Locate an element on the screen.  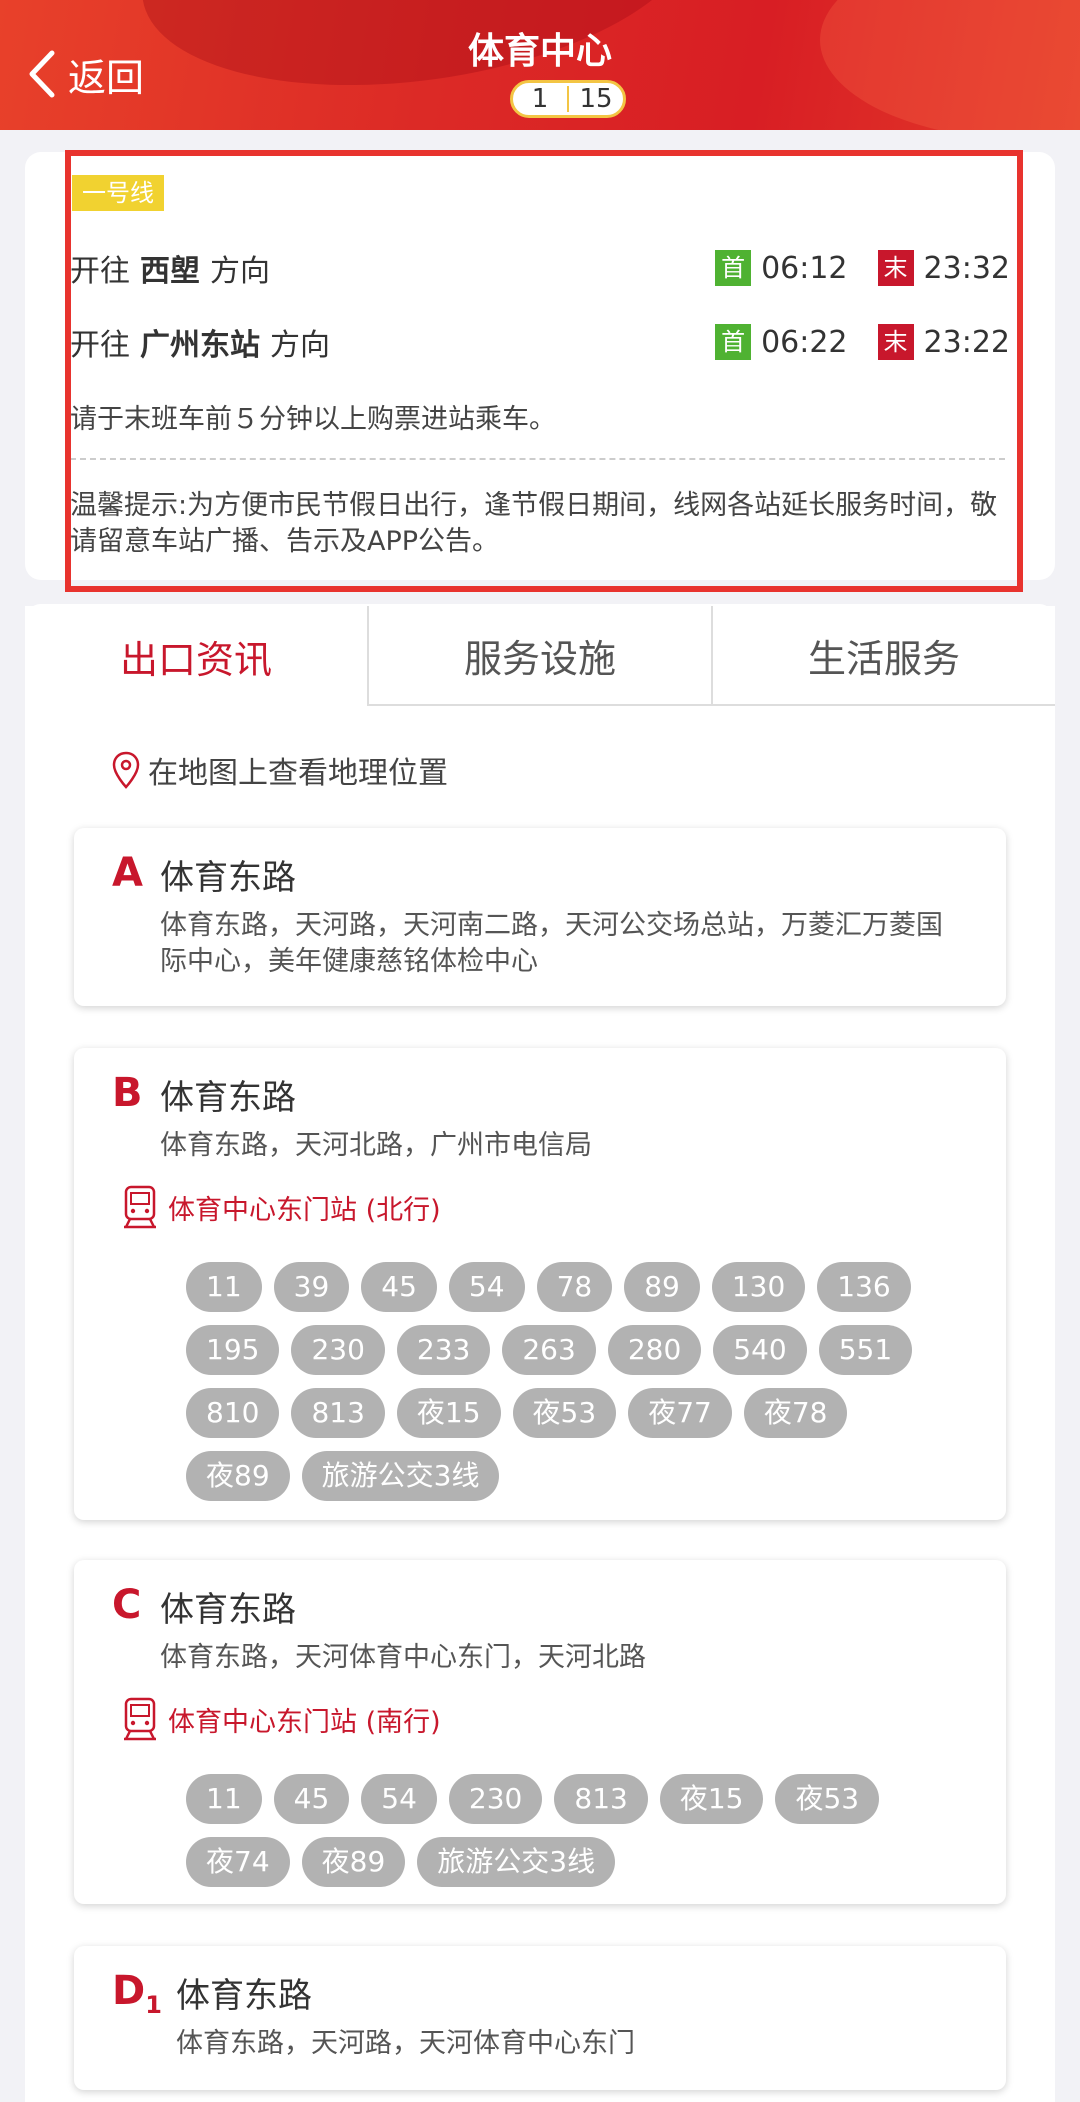
exit-roads: 体育东路，天河北路，广州市电信局 is located at coordinates (376, 1145).